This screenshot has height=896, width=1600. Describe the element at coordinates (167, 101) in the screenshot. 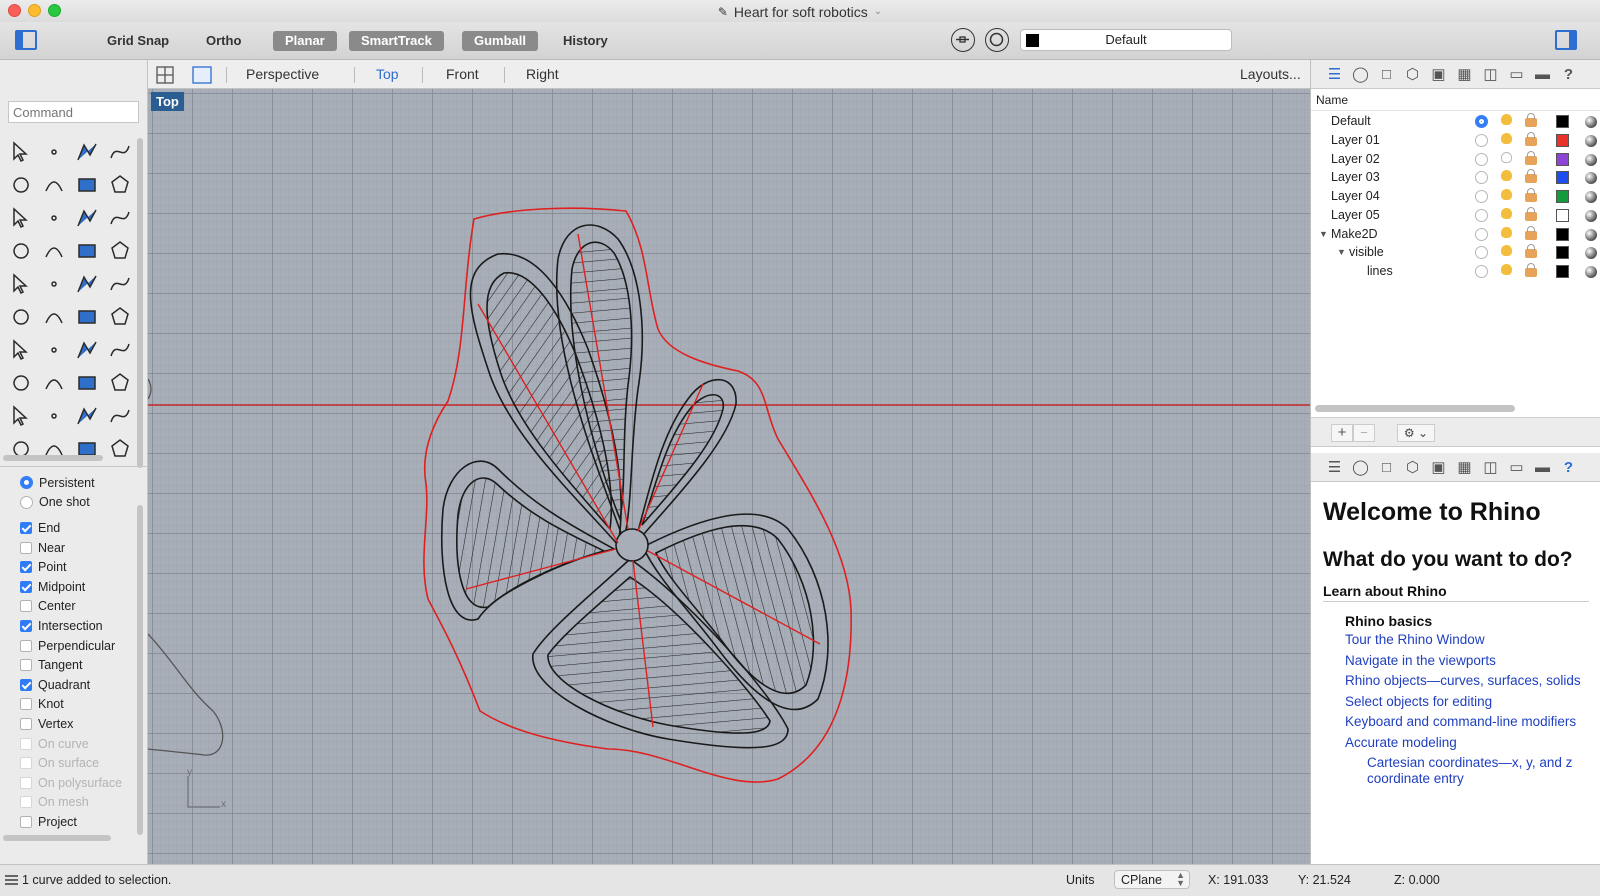

I see `viewport-title: Top` at that location.